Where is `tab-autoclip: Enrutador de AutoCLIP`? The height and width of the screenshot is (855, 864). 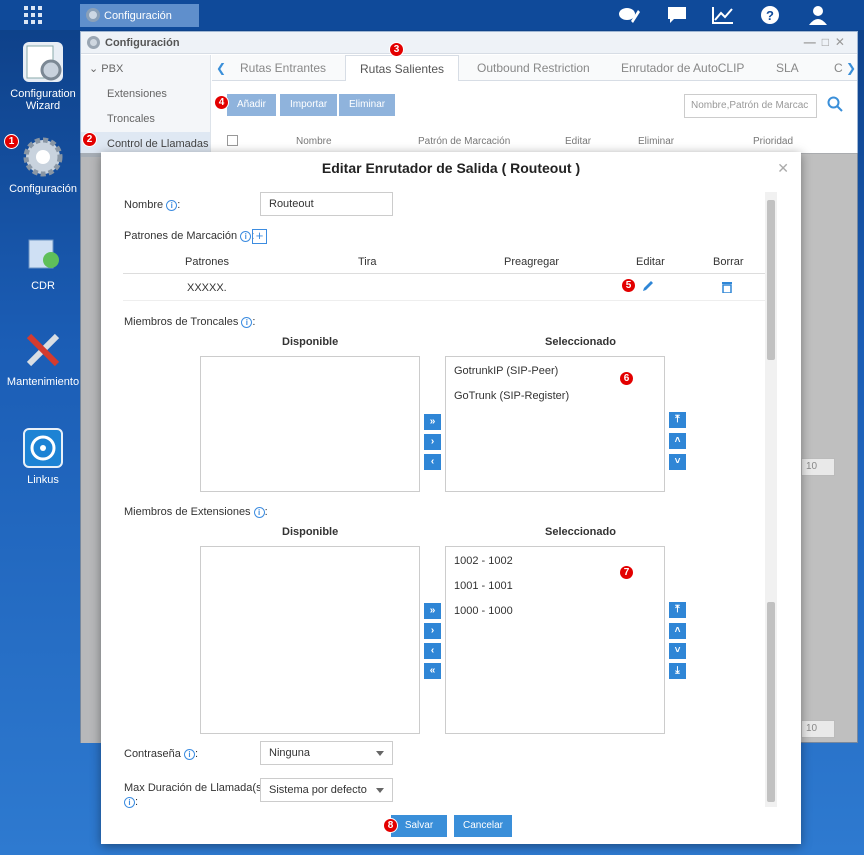
tab-autoclip: Enrutador de AutoCLIP is located at coordinates (682, 68).